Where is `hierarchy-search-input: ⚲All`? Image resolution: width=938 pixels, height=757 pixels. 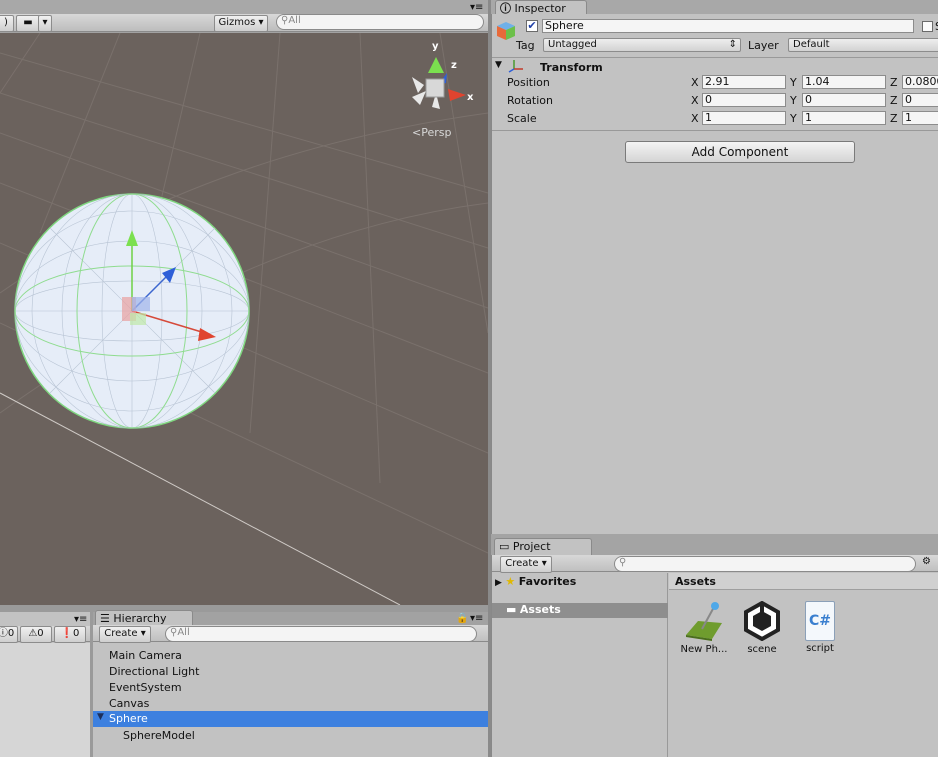
hierarchy-search-input: ⚲All is located at coordinates (321, 634).